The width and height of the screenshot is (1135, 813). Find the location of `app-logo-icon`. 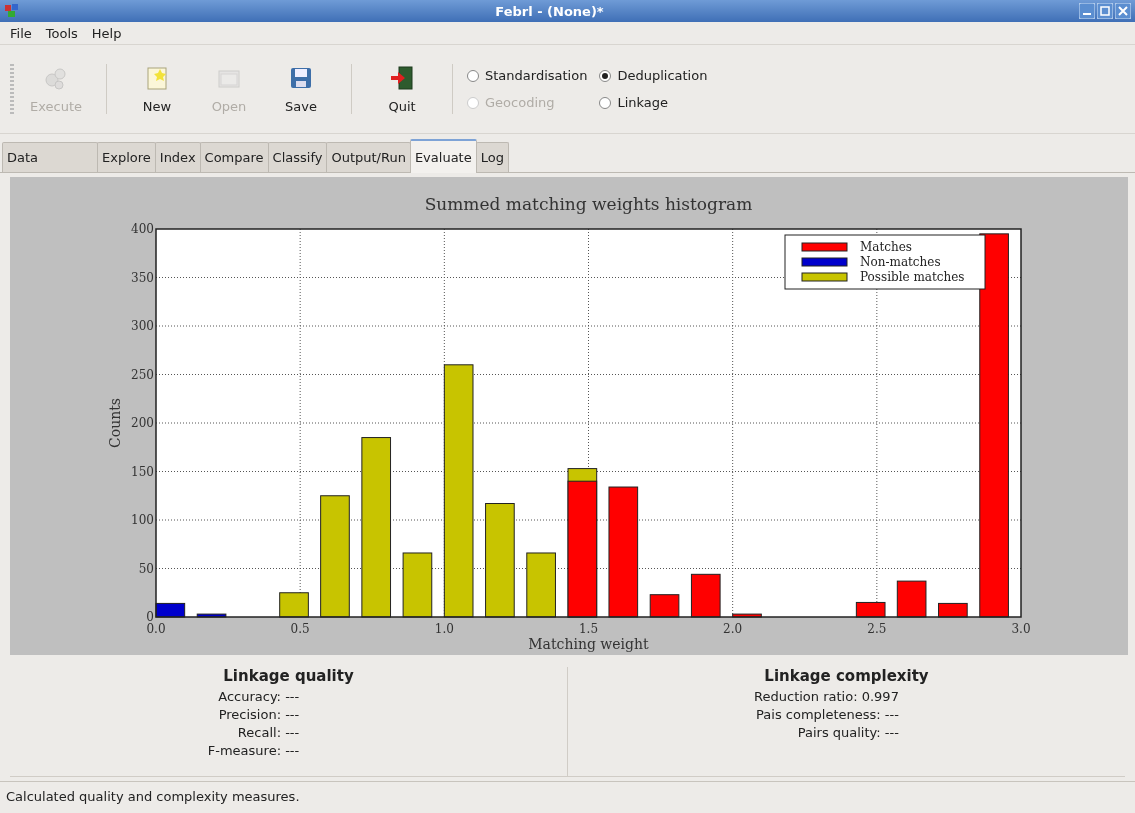

app-logo-icon is located at coordinates (12, 11).